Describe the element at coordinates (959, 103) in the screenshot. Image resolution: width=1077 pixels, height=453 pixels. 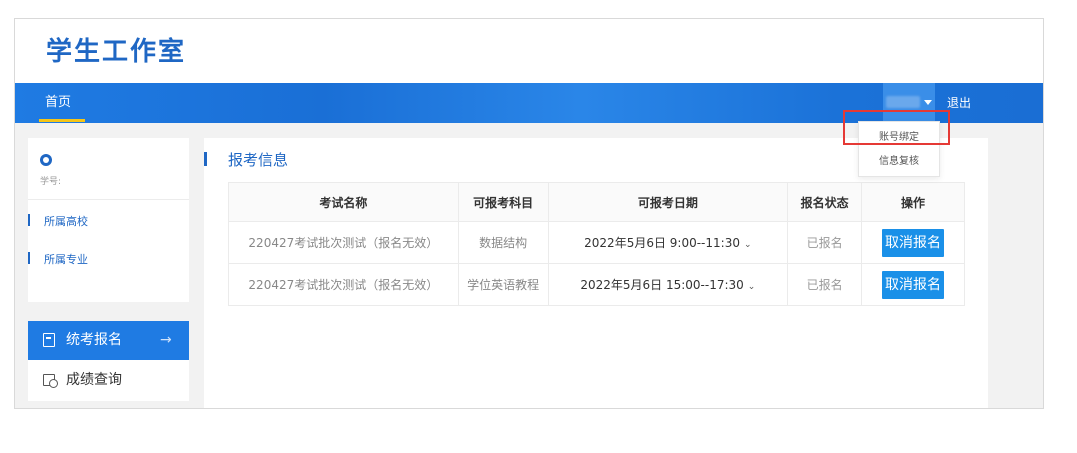
I see `logout-link: 退出` at that location.